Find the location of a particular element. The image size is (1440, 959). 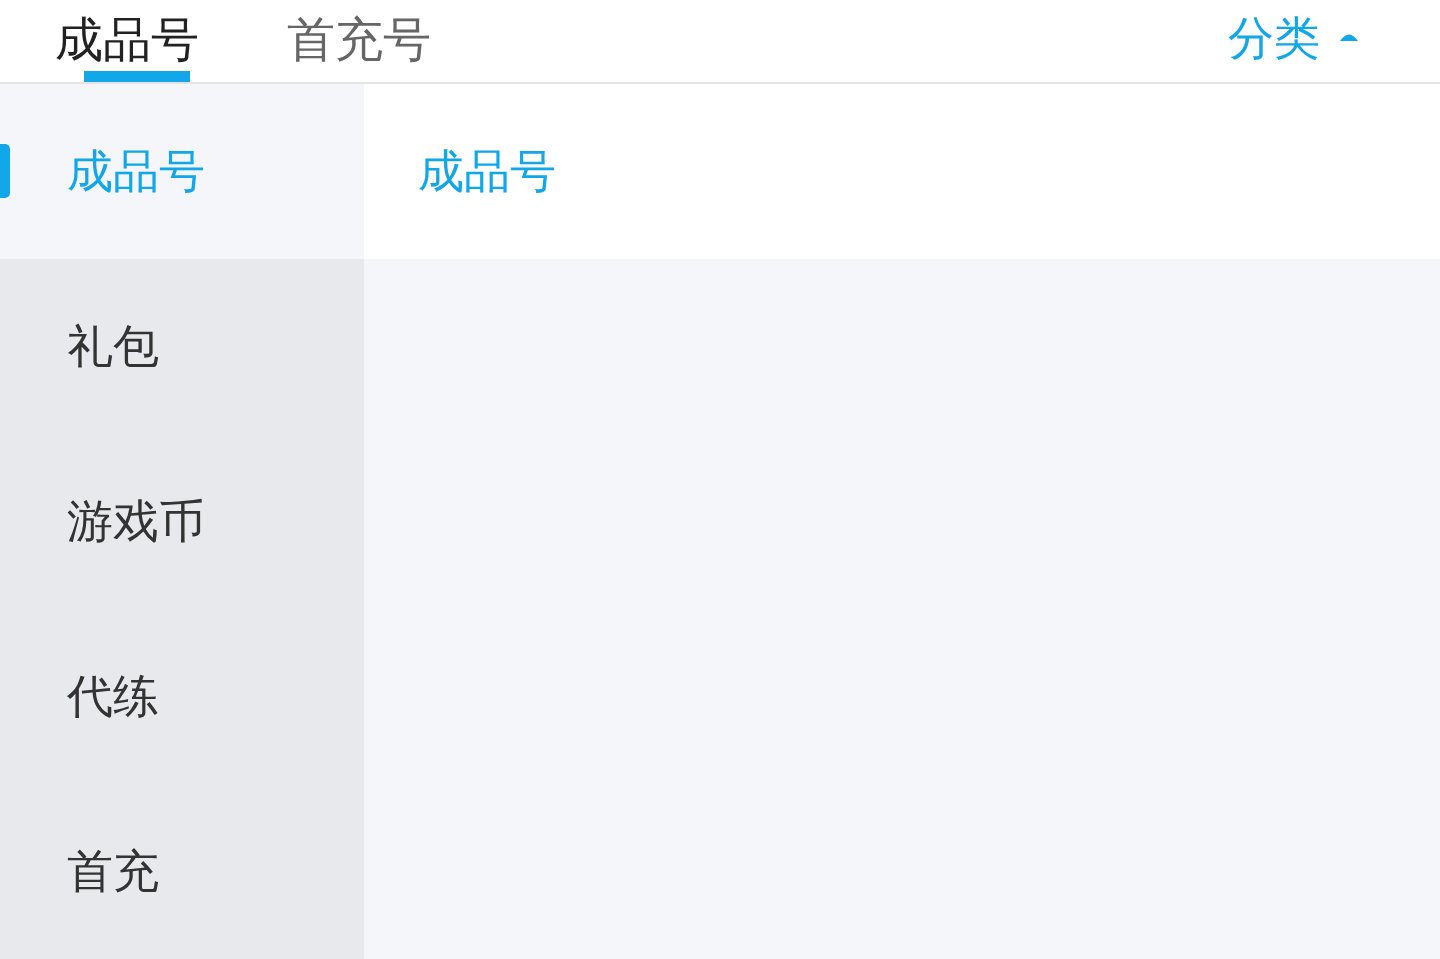

section-heading: 成品号 is located at coordinates (487, 171).